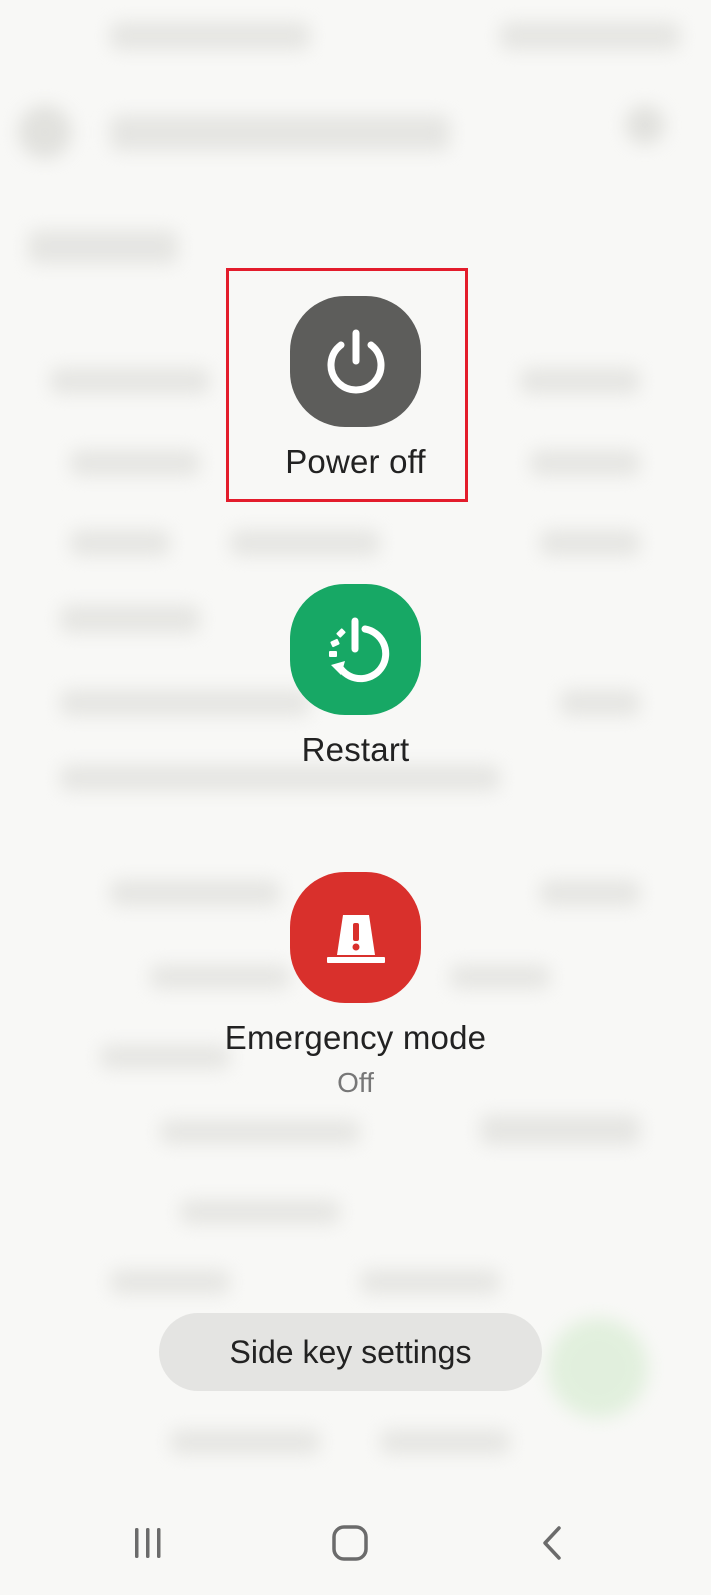  I want to click on home-icon, so click(350, 1543).